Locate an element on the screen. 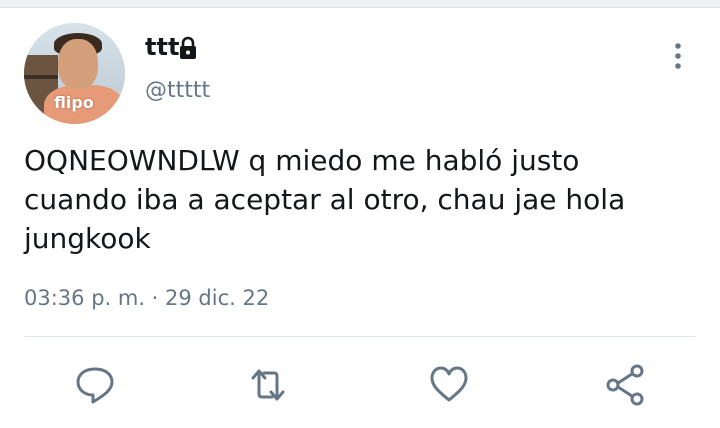 This screenshot has height=428, width=720. tweet-text-line: OQNEOWNDLW q miedo me habló justo is located at coordinates (302, 160).